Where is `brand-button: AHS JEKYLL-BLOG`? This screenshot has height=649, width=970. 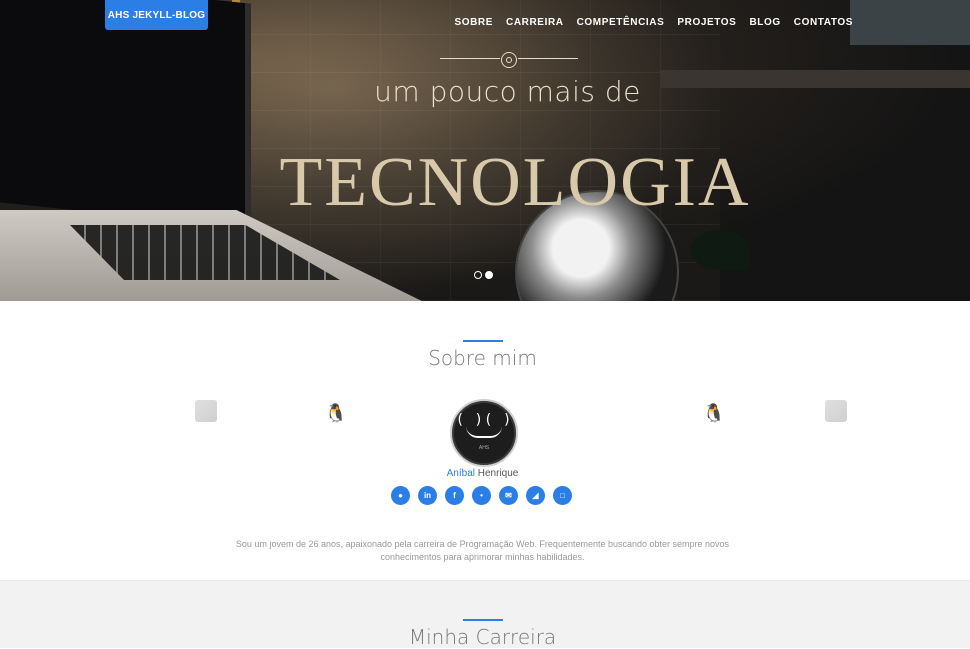 brand-button: AHS JEKYLL-BLOG is located at coordinates (156, 15).